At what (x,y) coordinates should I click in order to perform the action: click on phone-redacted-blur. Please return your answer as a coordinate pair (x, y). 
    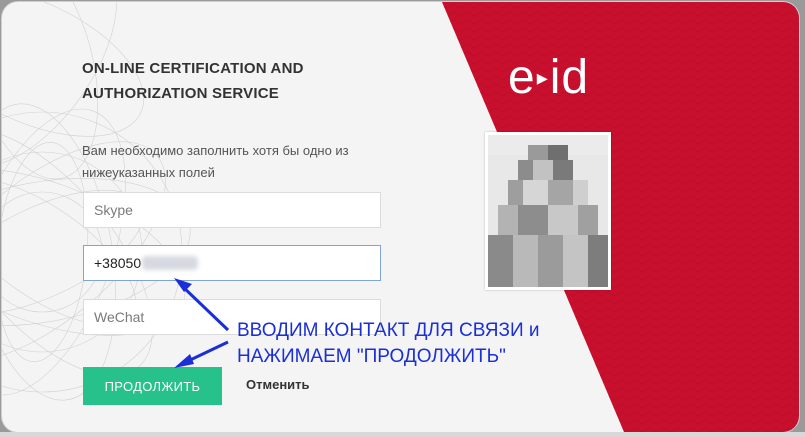
    Looking at the image, I should click on (170, 263).